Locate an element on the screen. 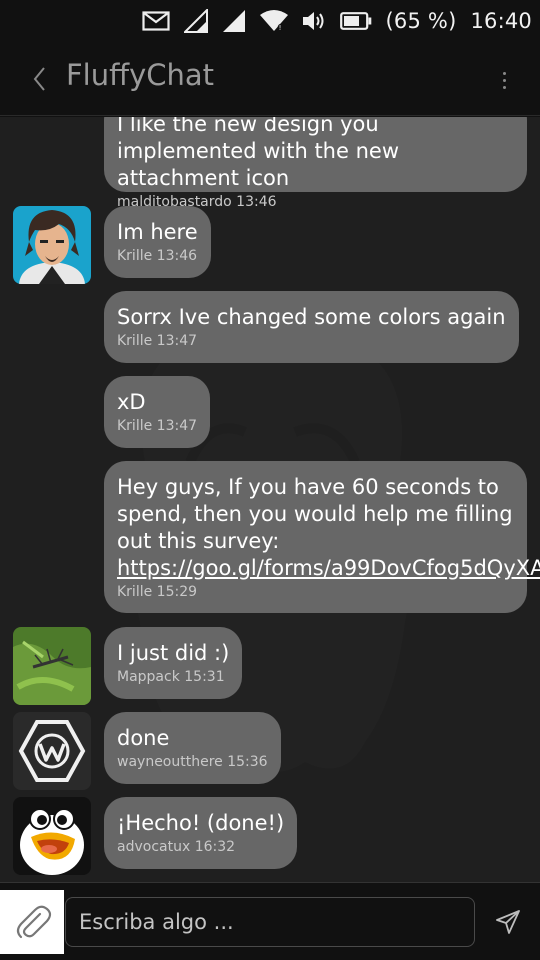 This screenshot has width=540, height=960. message-meta: wayneoutthere 15:36 is located at coordinates (192, 762).